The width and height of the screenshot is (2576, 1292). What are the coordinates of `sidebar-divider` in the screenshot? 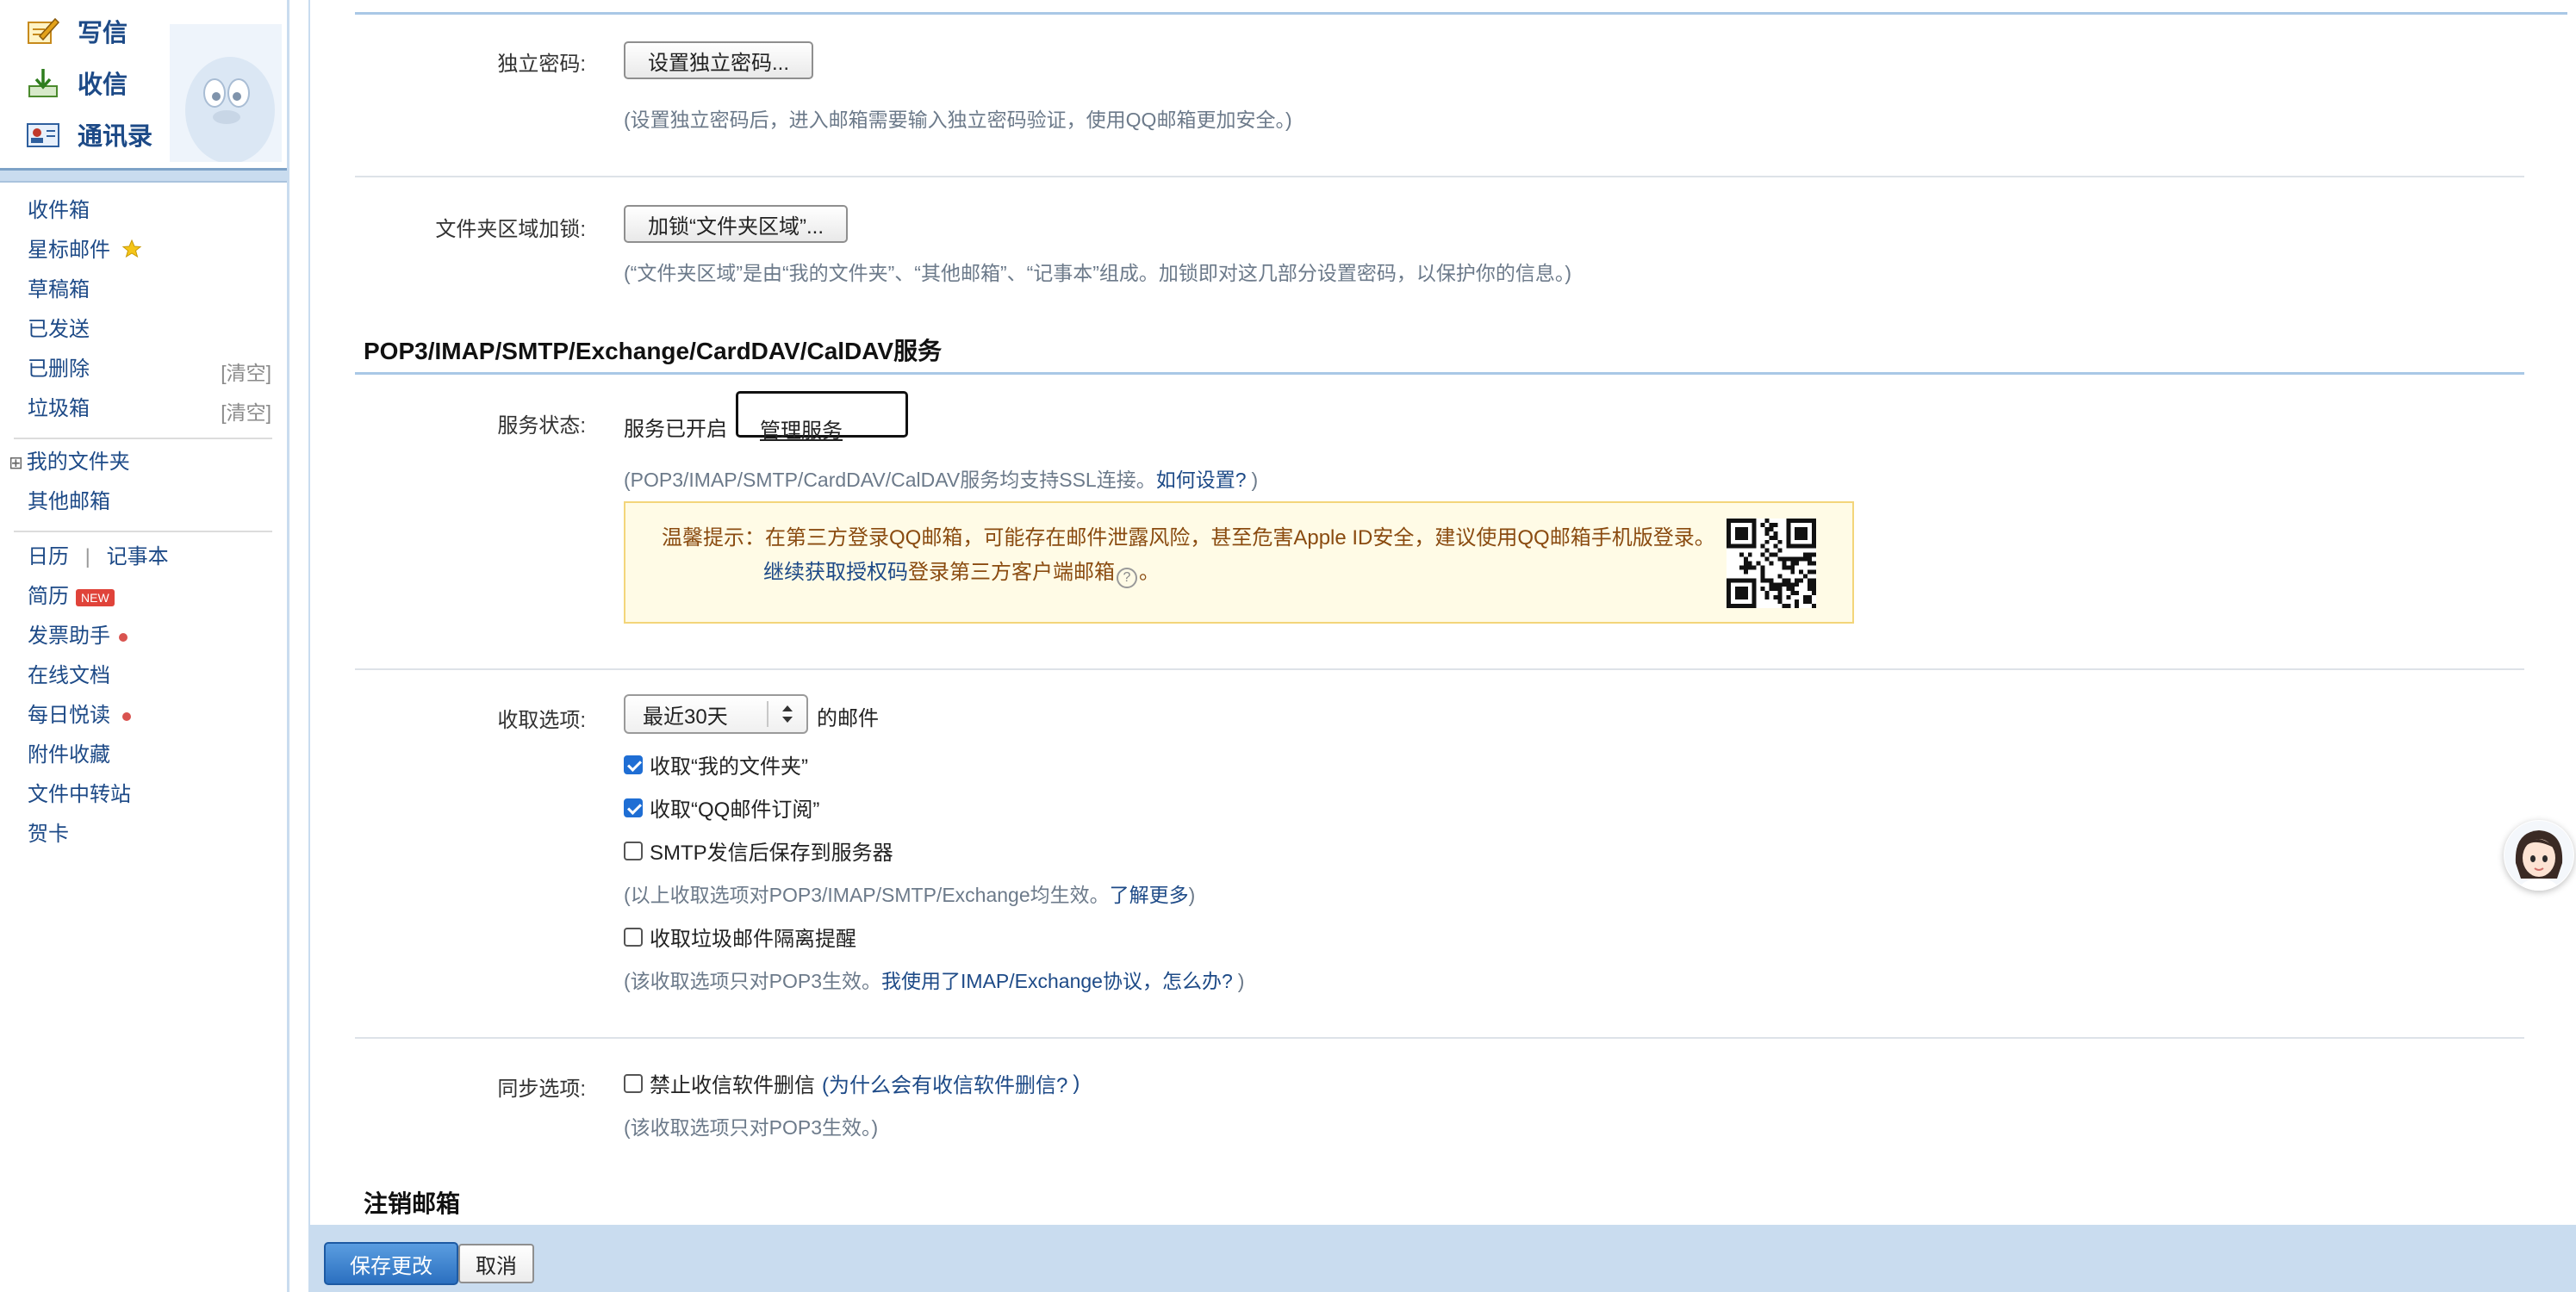 It's located at (143, 439).